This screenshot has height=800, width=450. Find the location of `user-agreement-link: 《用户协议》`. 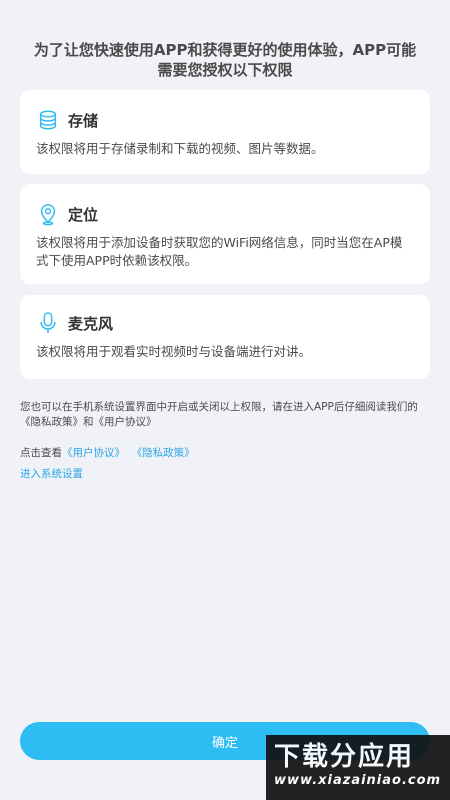

user-agreement-link: 《用户协议》 is located at coordinates (93, 453).